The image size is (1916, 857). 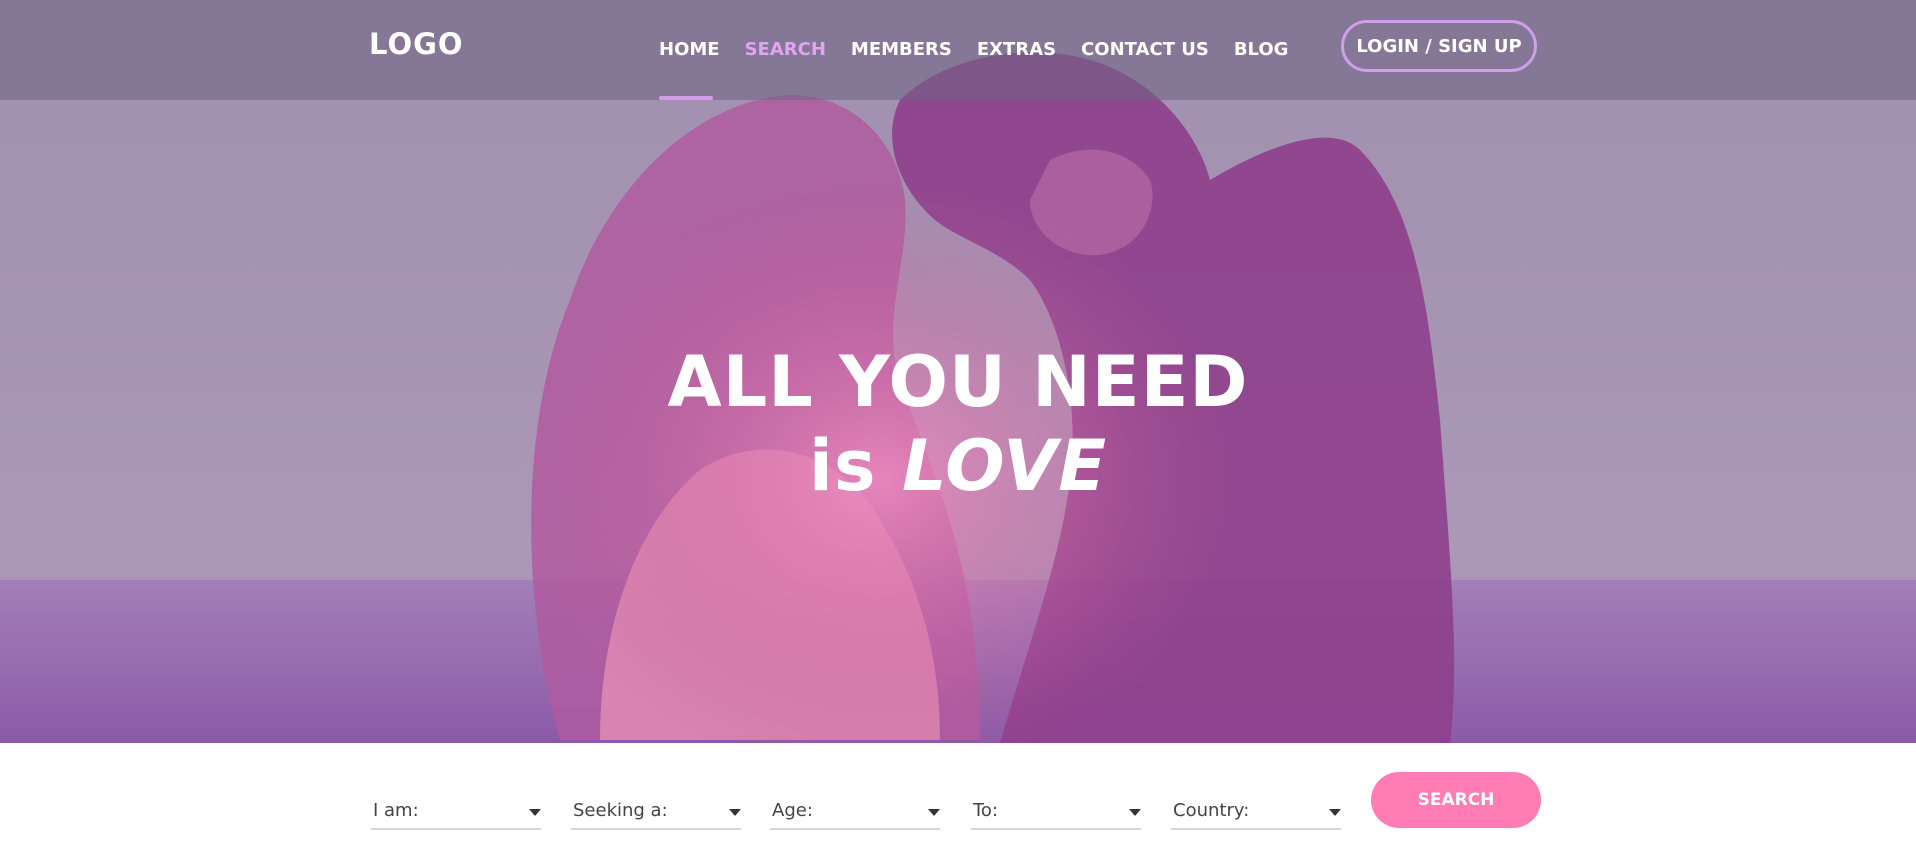 What do you see at coordinates (785, 50) in the screenshot?
I see `nav-search: SEARCH` at bounding box center [785, 50].